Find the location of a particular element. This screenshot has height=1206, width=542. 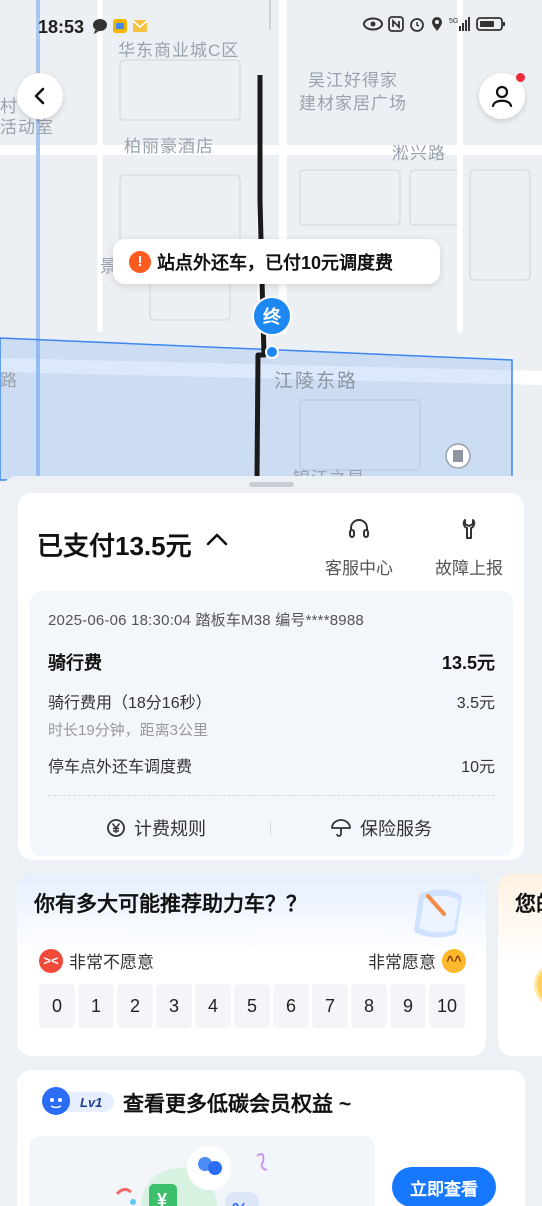

coin-icon is located at coordinates (538, 985).